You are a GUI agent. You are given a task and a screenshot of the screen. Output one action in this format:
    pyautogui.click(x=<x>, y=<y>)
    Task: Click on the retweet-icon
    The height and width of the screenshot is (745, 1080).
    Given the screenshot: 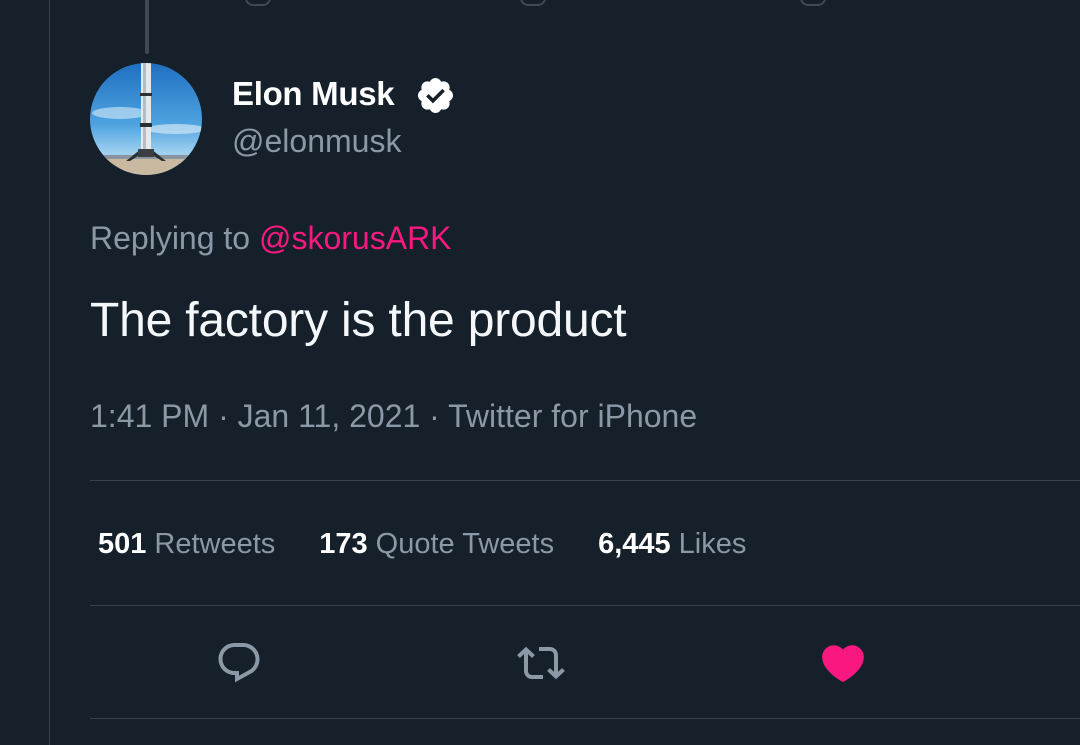 What is the action you would take?
    pyautogui.click(x=541, y=663)
    